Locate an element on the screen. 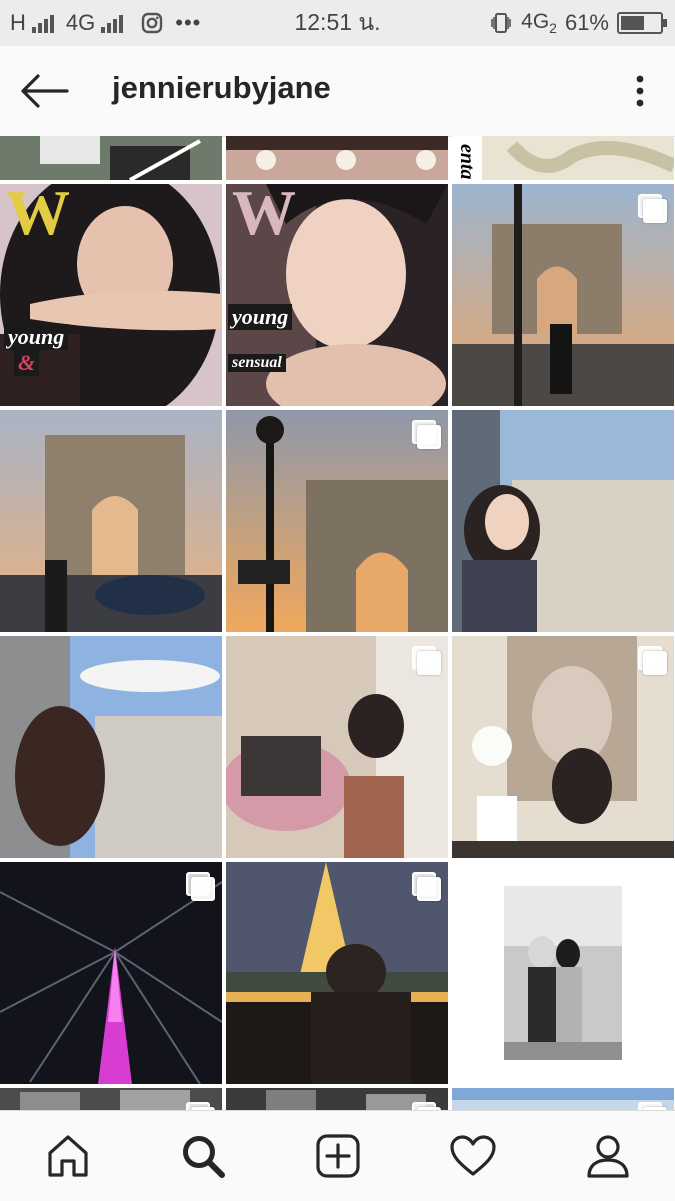  bottom-nav is located at coordinates (337, 1155).